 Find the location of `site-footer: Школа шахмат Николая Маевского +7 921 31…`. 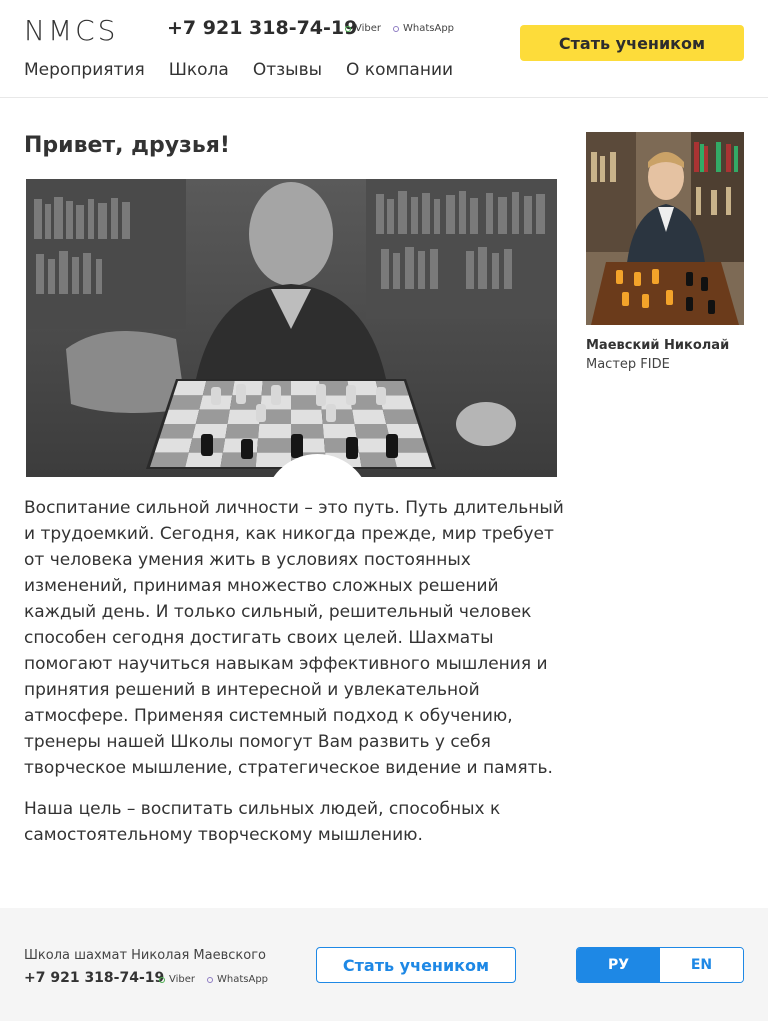

site-footer: Школа шахмат Николая Маевского +7 921 31… is located at coordinates (384, 964).